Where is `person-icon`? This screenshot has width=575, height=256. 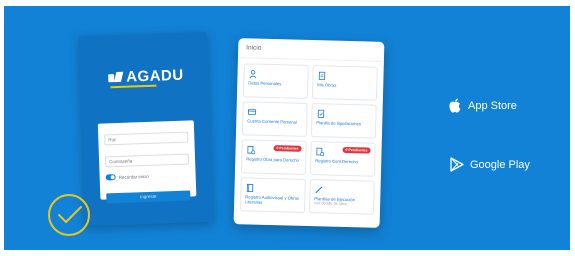 person-icon is located at coordinates (253, 74).